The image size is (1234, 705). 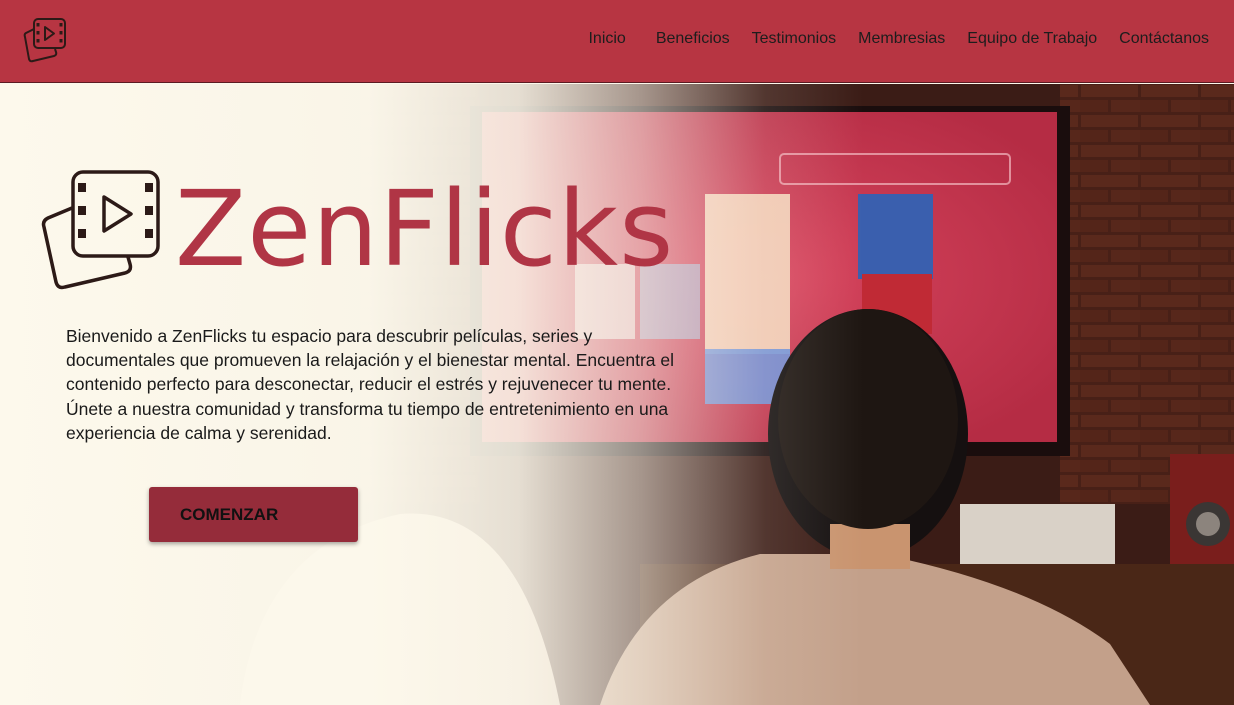 What do you see at coordinates (1164, 41) in the screenshot?
I see `nav-link-contactanos: Contáctanos` at bounding box center [1164, 41].